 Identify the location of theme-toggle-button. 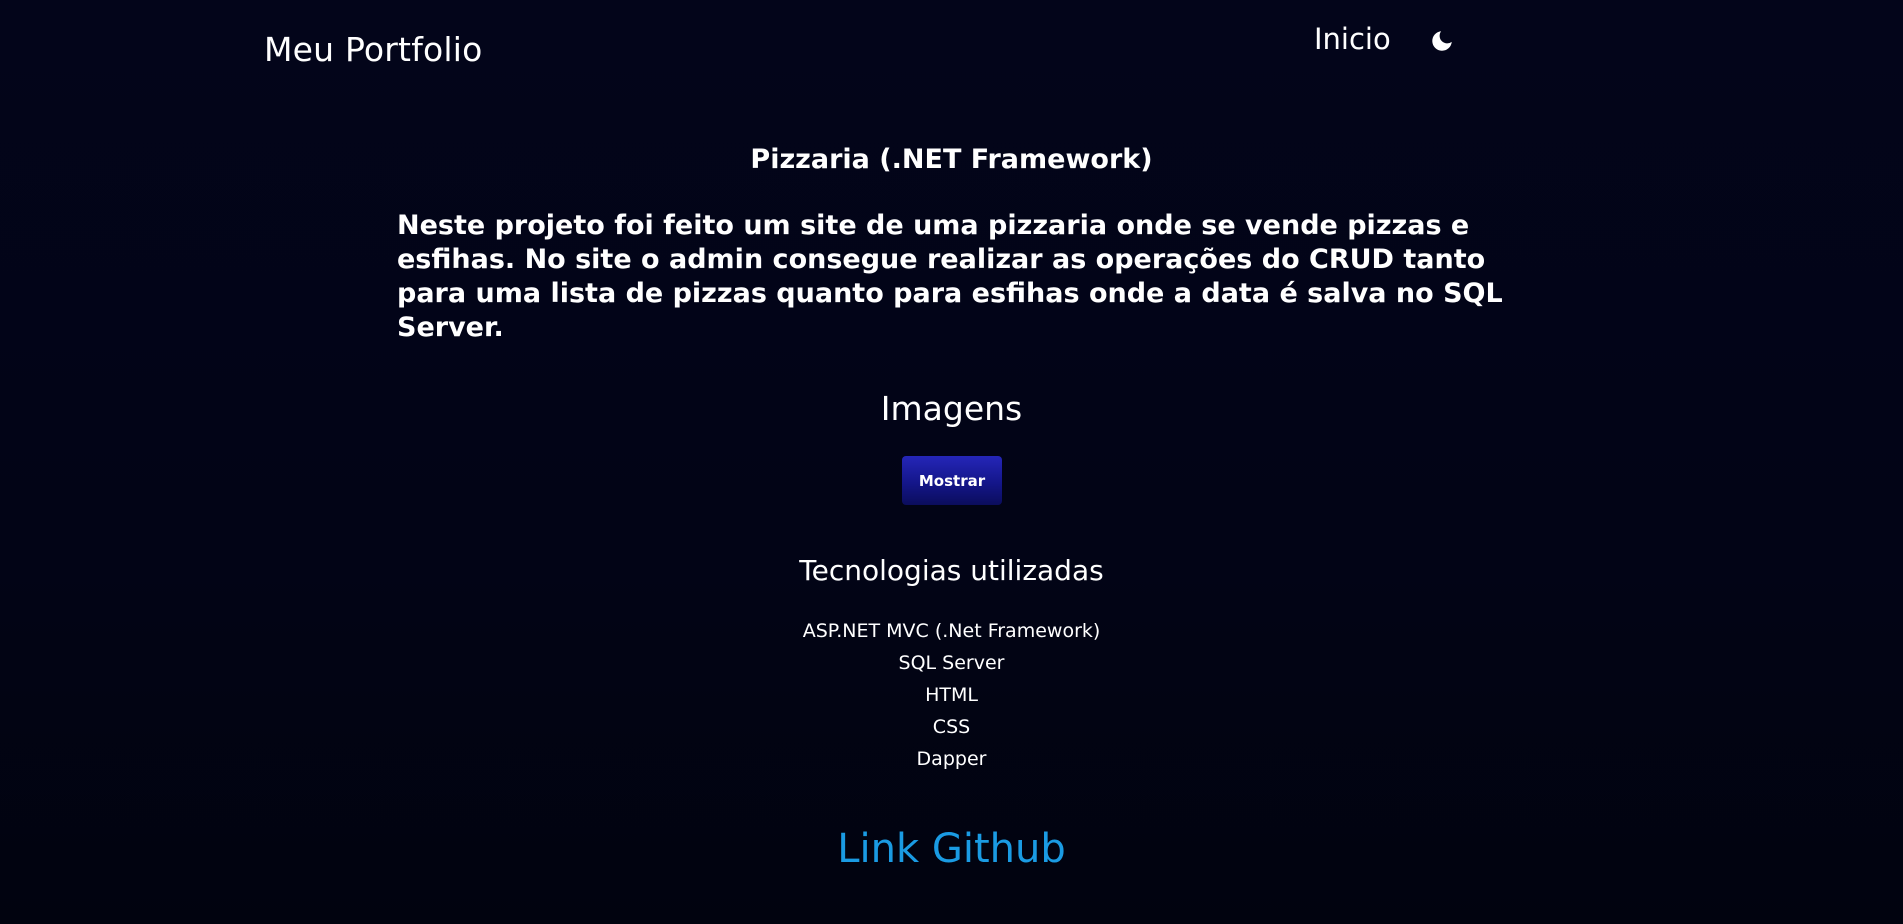
(1442, 41).